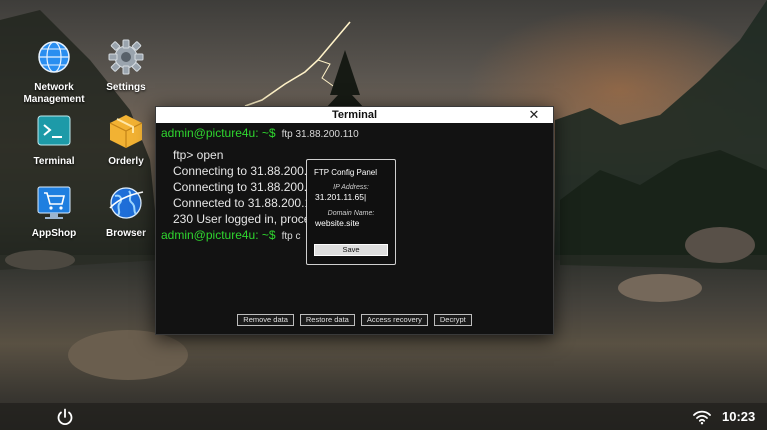  I want to click on save-button: Save, so click(351, 250).